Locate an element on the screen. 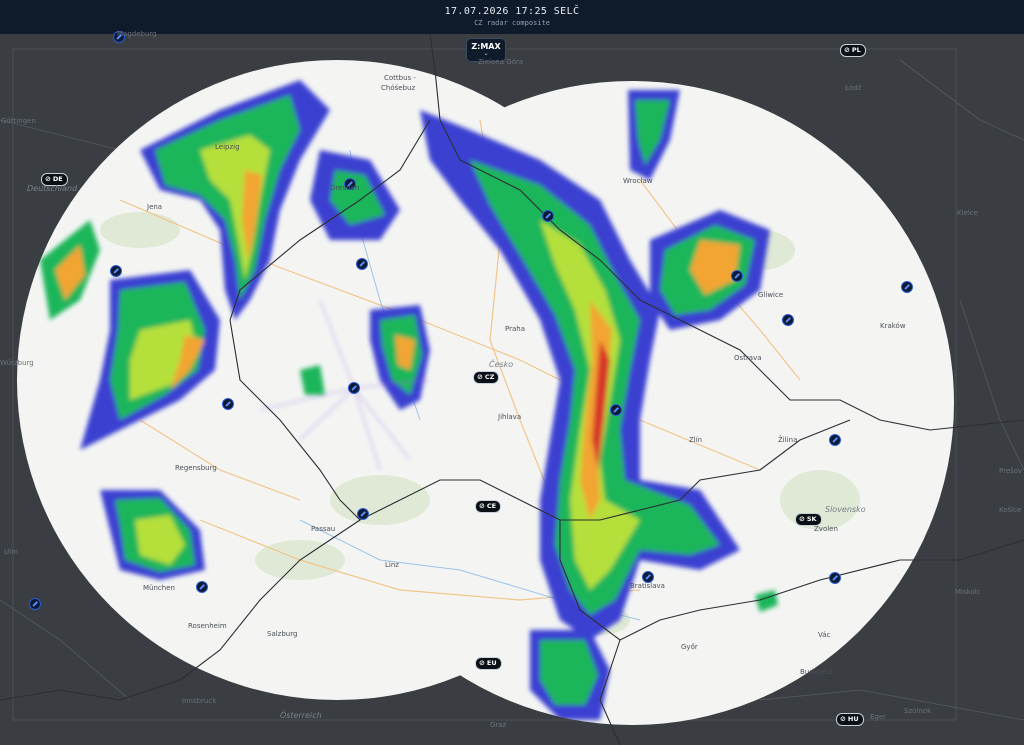  badge-cz: ⊘ CZ is located at coordinates (486, 377).